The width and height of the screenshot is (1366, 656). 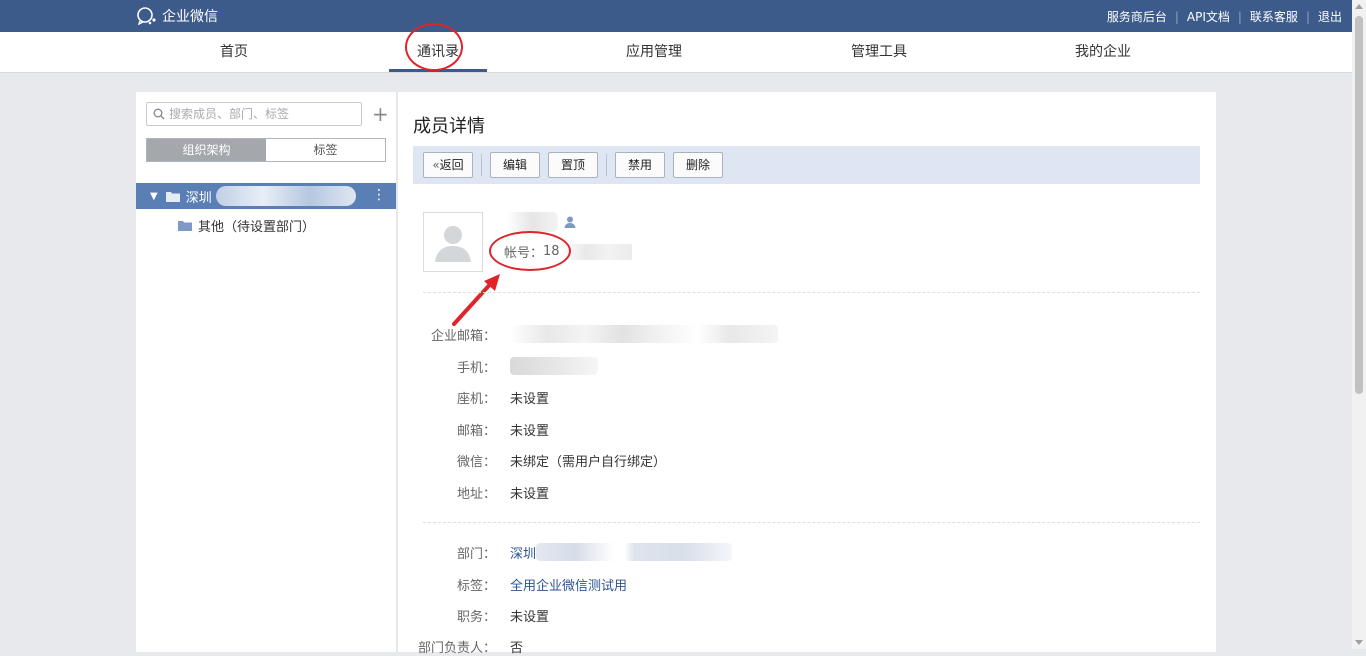 I want to click on double-chevron-left-icon: «, so click(x=436, y=165).